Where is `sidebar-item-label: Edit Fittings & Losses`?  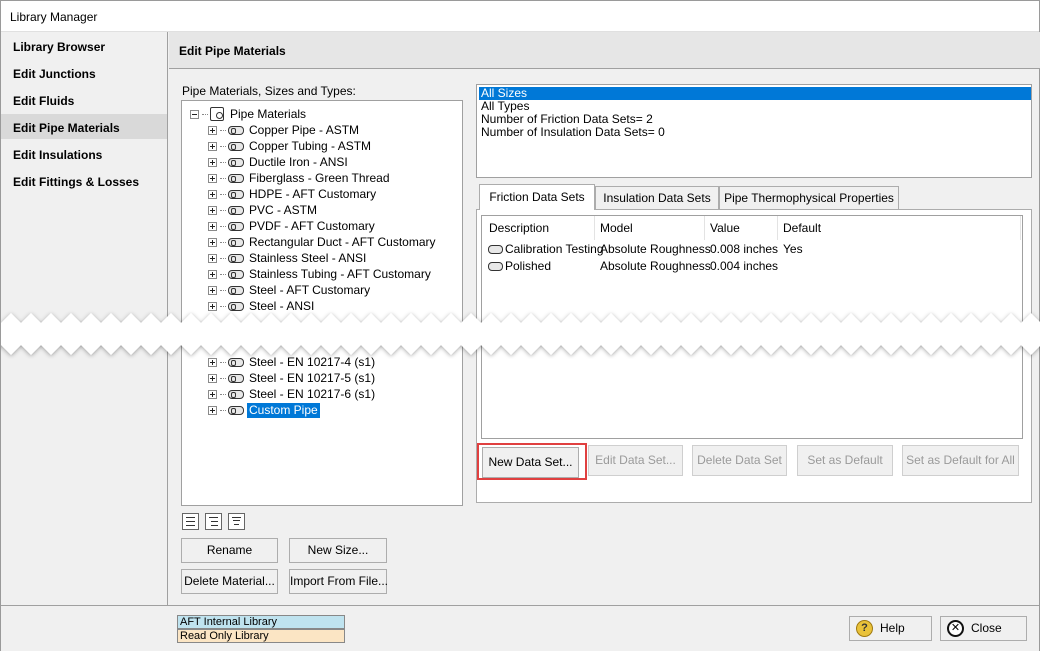 sidebar-item-label: Edit Fittings & Losses is located at coordinates (76, 182).